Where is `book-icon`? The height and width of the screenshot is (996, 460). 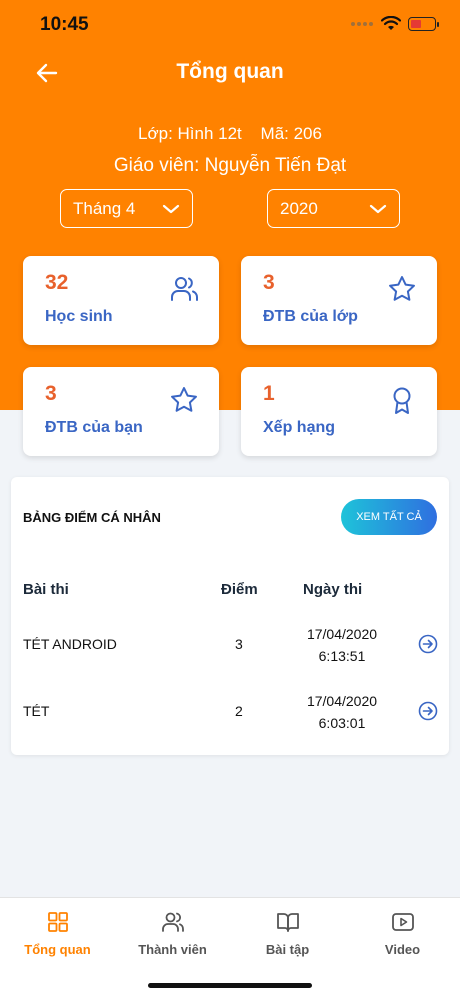
book-icon is located at coordinates (287, 922).